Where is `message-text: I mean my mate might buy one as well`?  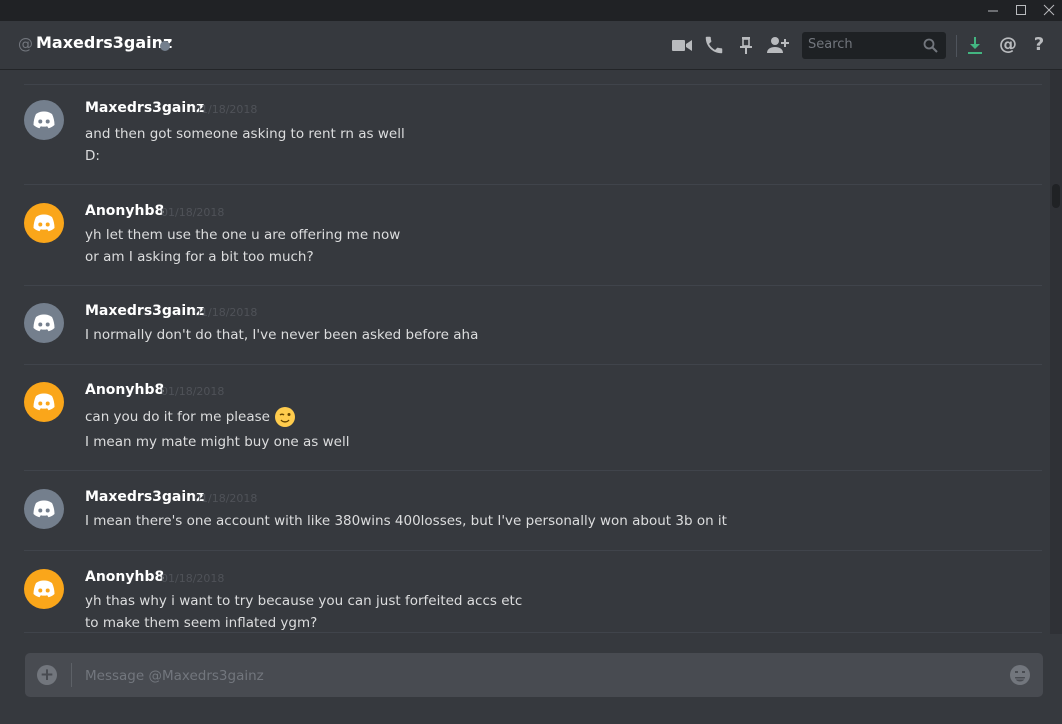 message-text: I mean my mate might buy one as well is located at coordinates (217, 442).